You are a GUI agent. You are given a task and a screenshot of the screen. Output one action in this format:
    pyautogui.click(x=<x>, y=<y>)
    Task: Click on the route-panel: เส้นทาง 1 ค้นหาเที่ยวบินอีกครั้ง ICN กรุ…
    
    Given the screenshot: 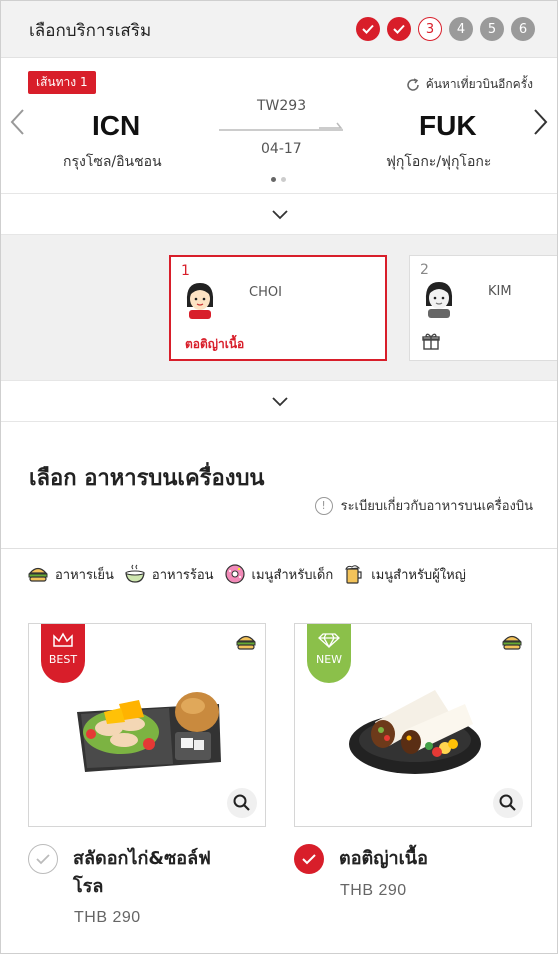 What is the action you would take?
    pyautogui.click(x=279, y=126)
    